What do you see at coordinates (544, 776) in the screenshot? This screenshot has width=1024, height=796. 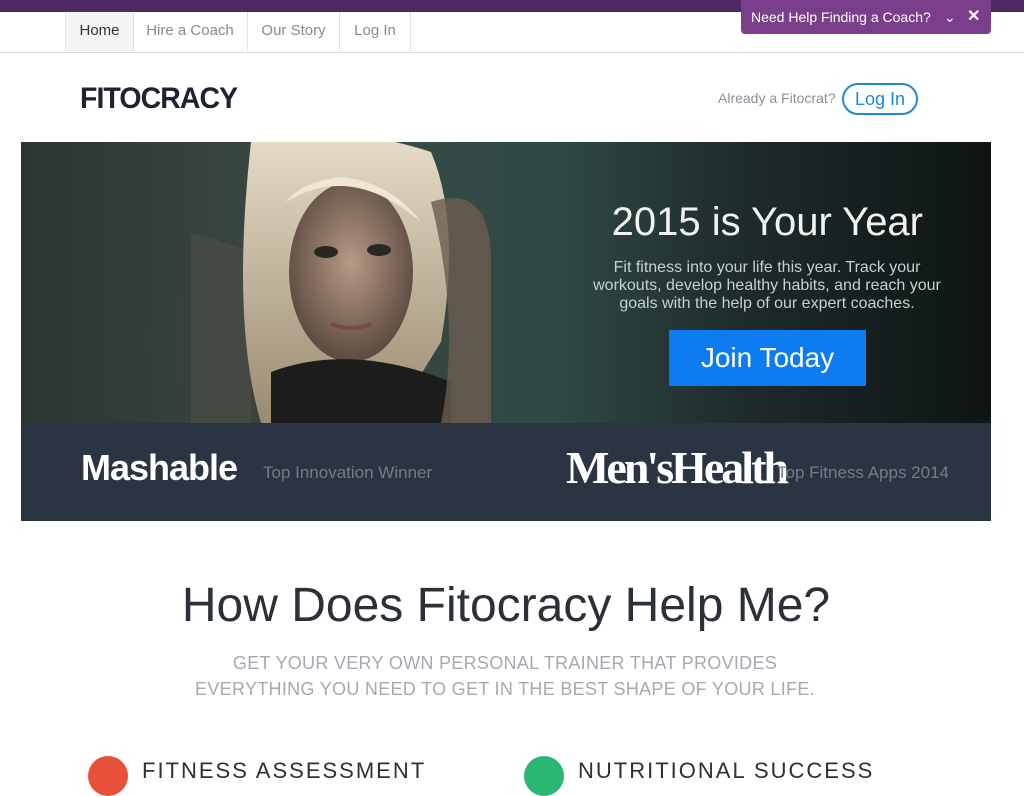 I see `nutritional-success-icon` at bounding box center [544, 776].